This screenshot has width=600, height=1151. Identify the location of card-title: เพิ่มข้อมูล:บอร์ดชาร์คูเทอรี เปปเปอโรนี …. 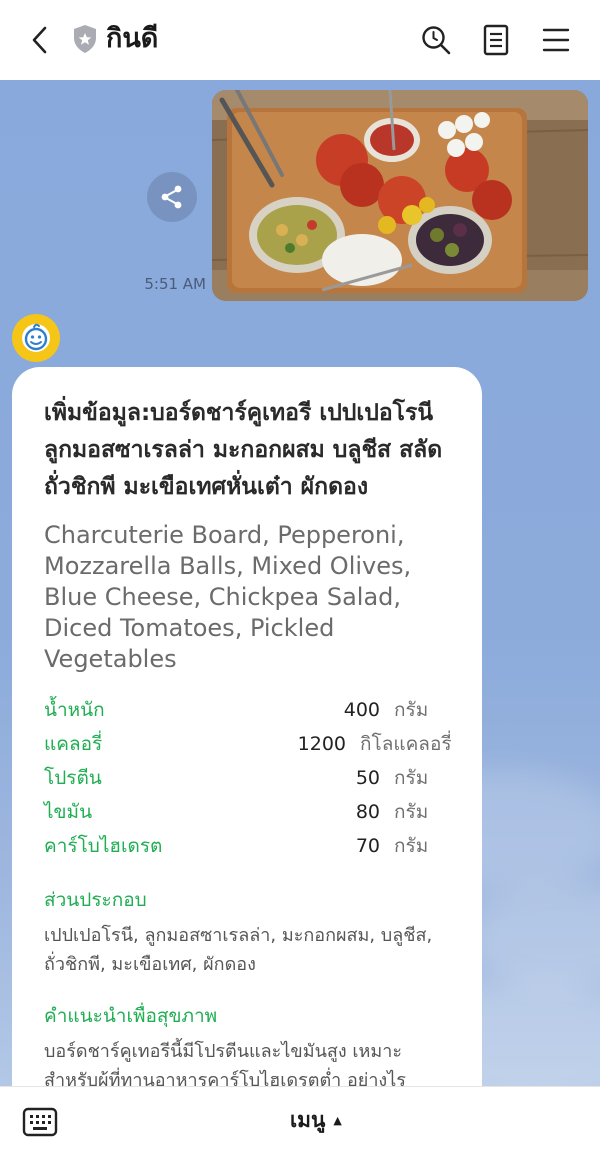
(243, 450).